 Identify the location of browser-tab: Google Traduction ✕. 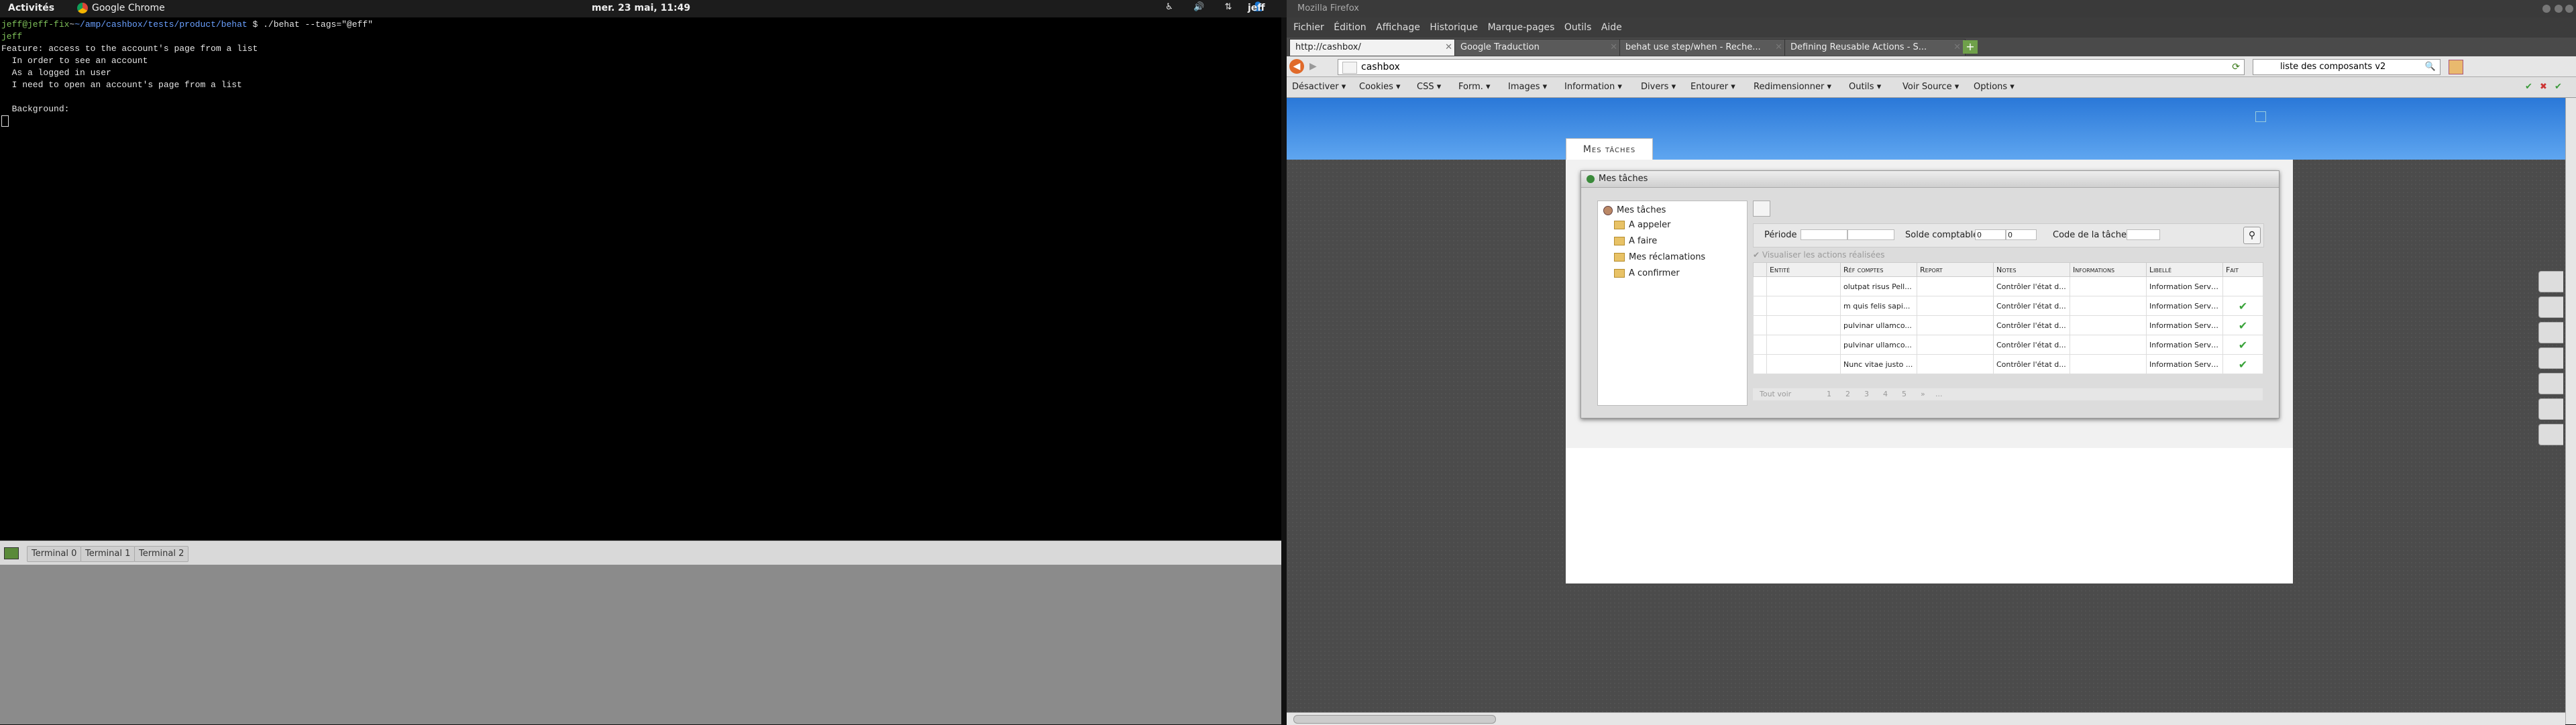
(1538, 47).